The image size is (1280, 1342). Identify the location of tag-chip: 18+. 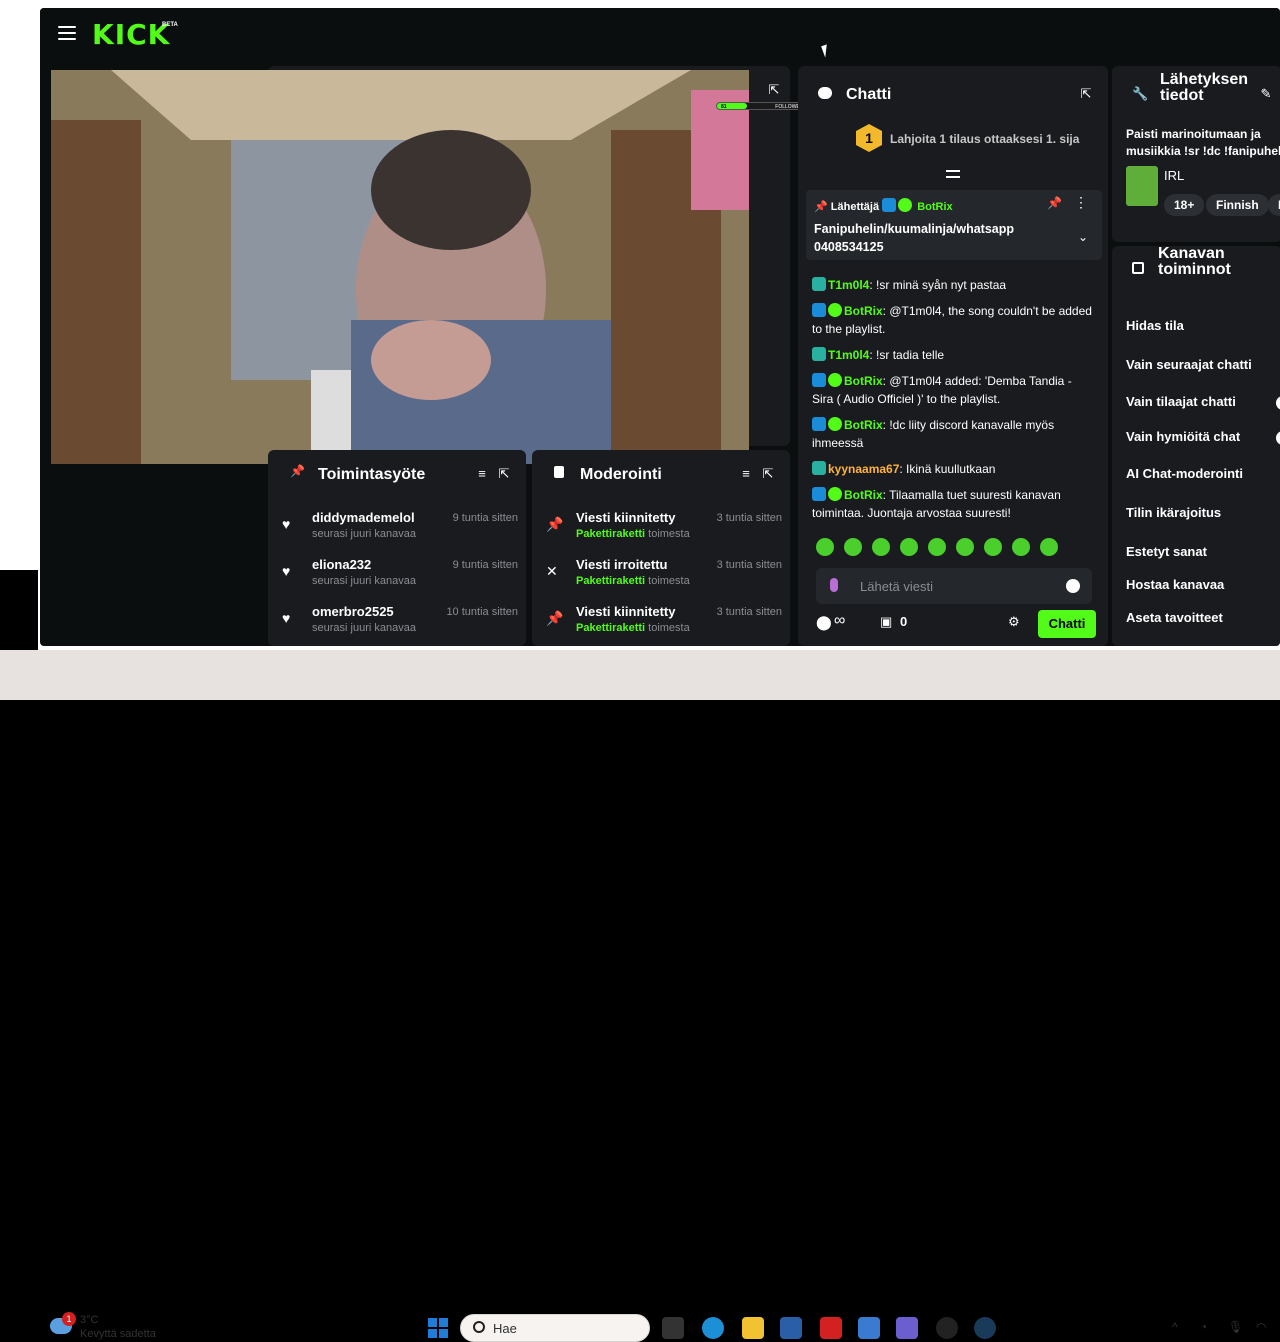
(1184, 205).